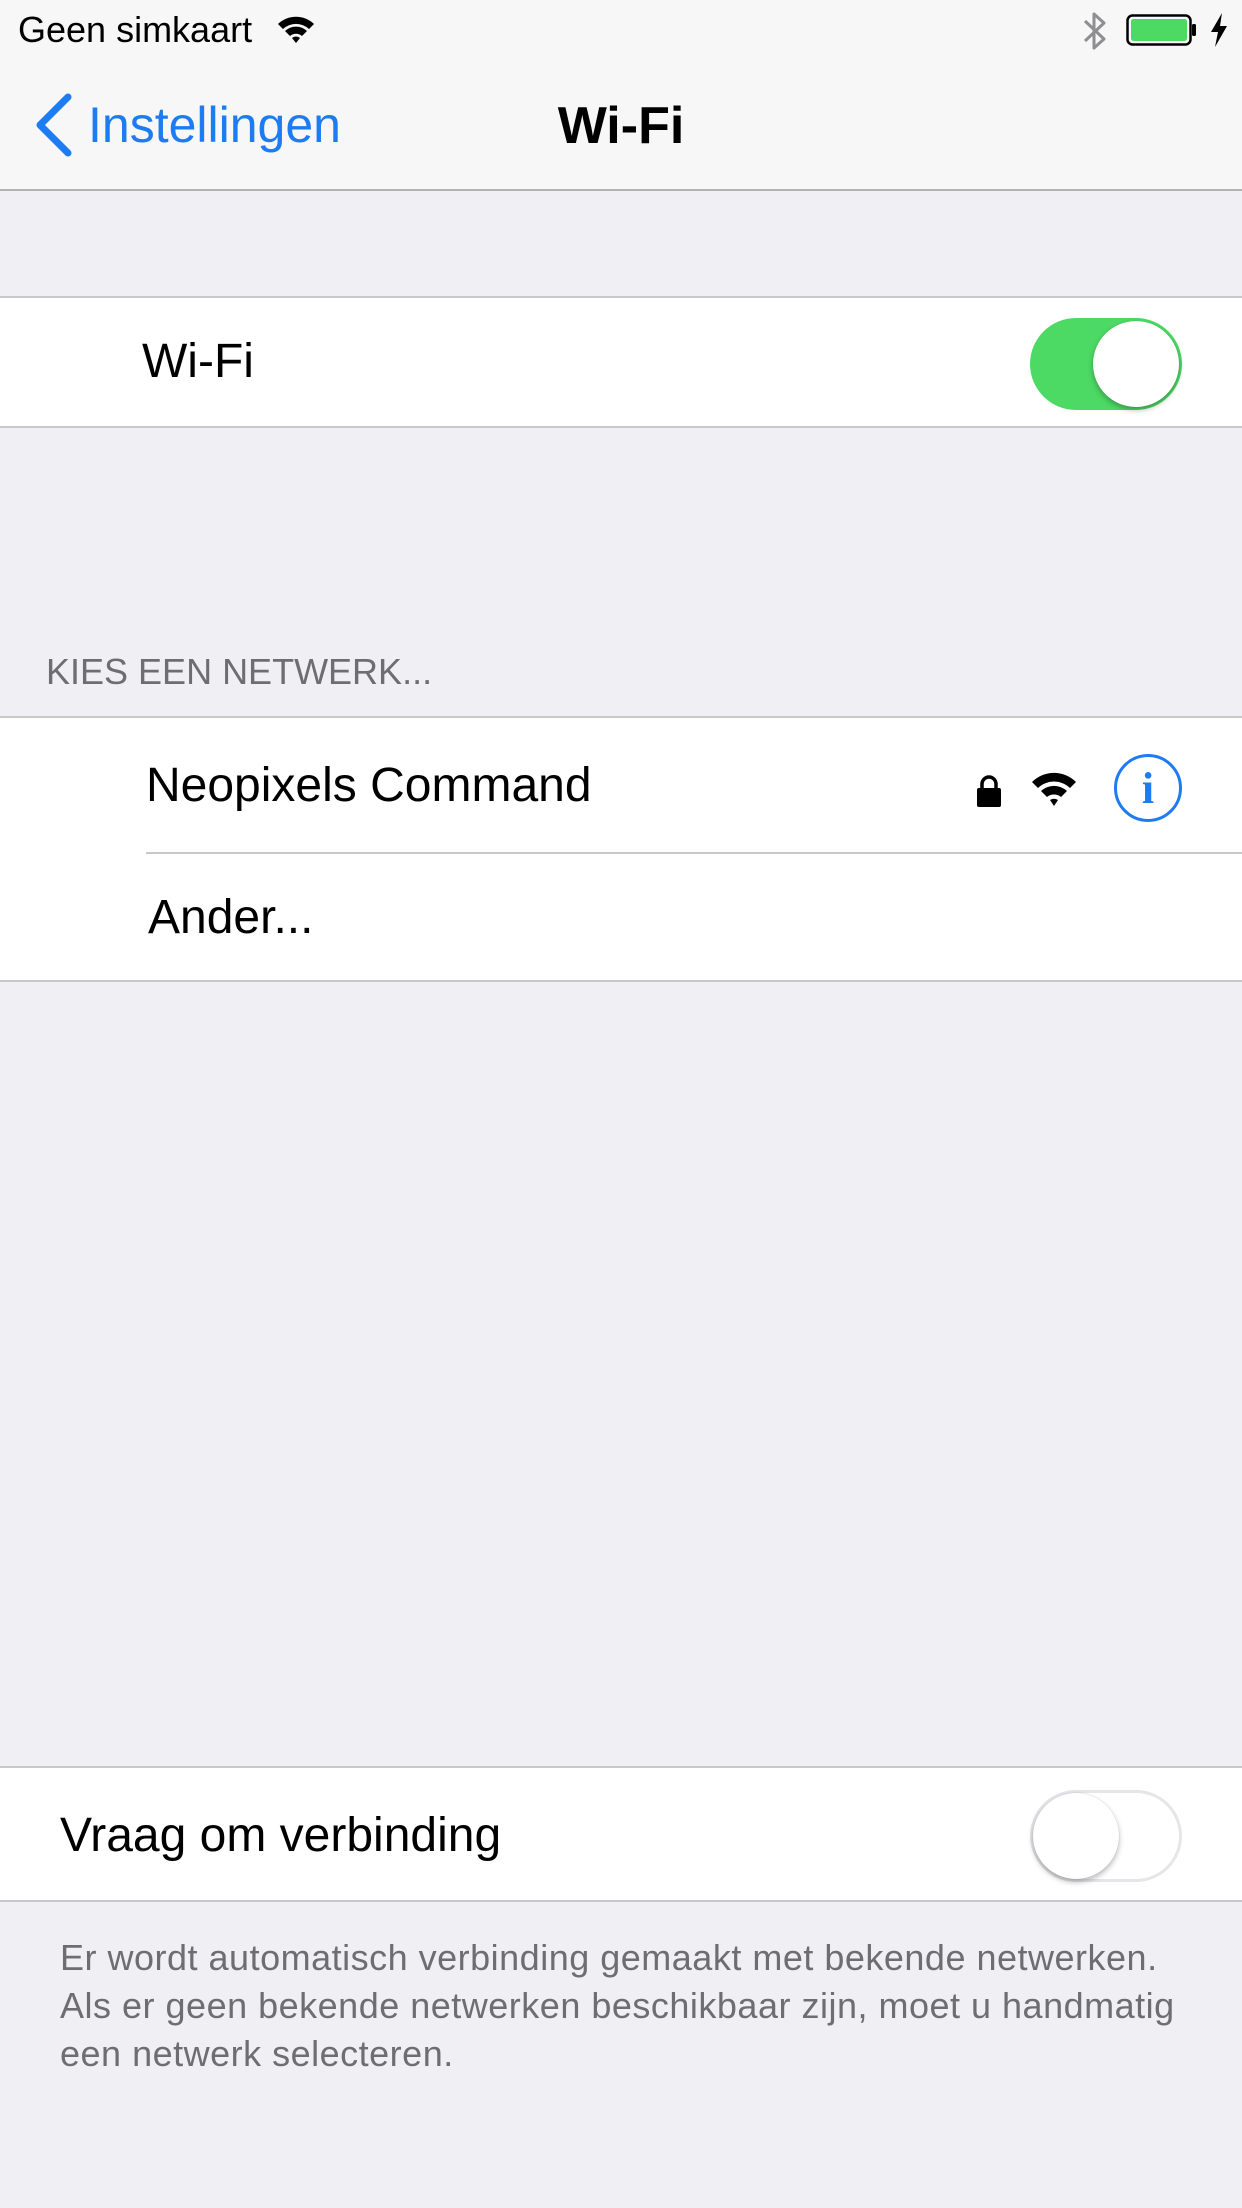  I want to click on carrier-label: Geen simkaart, so click(135, 29).